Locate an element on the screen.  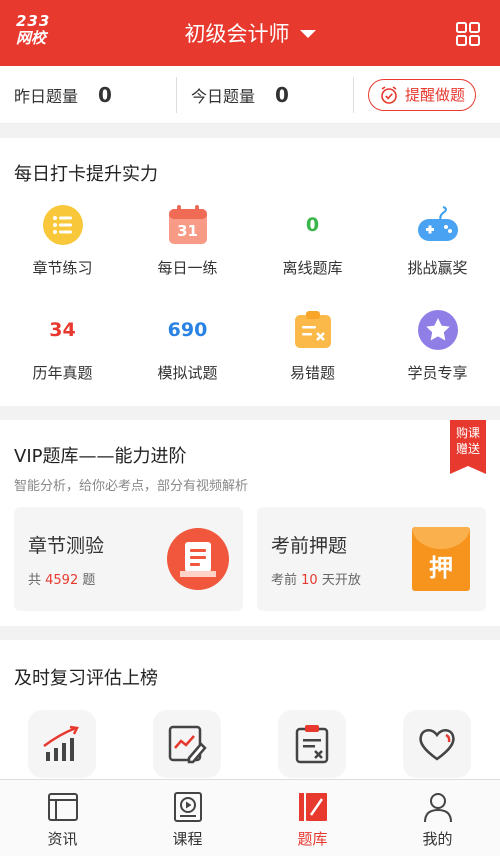
daily-item-label: 章节练习 is located at coordinates (62, 268).